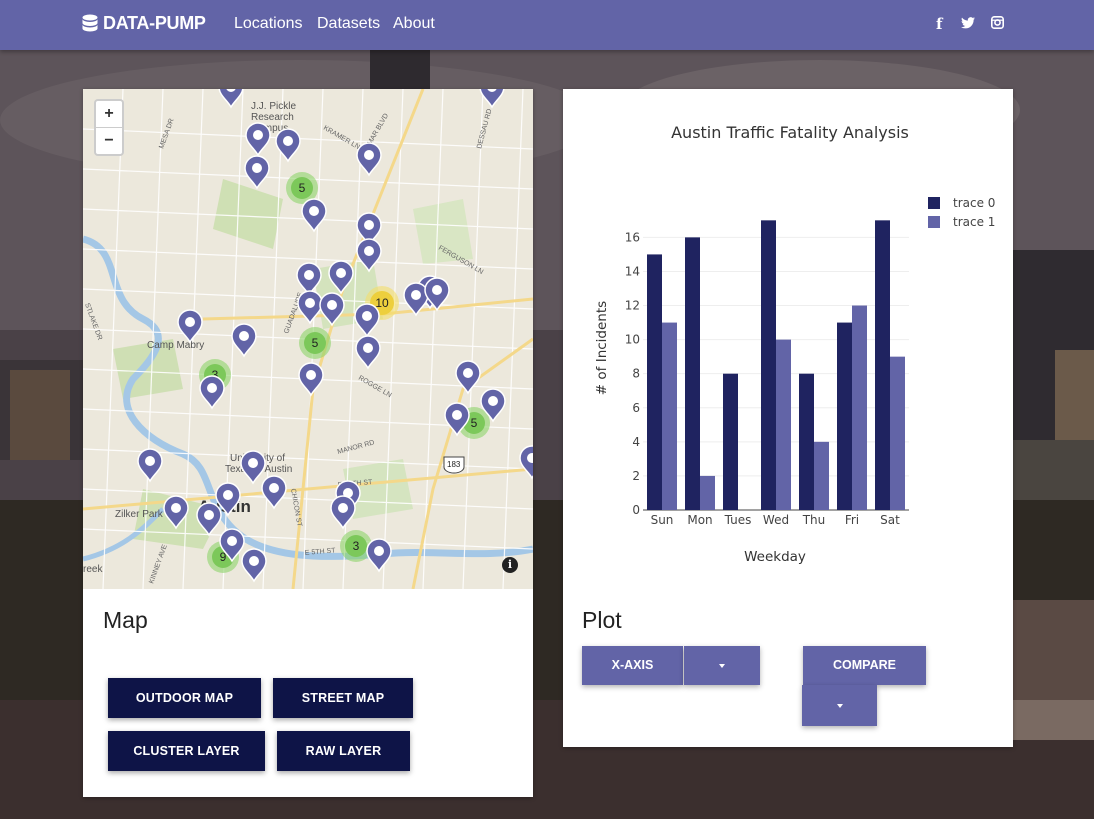 The image size is (1094, 819). What do you see at coordinates (939, 24) in the screenshot?
I see `facebook-icon: f` at bounding box center [939, 24].